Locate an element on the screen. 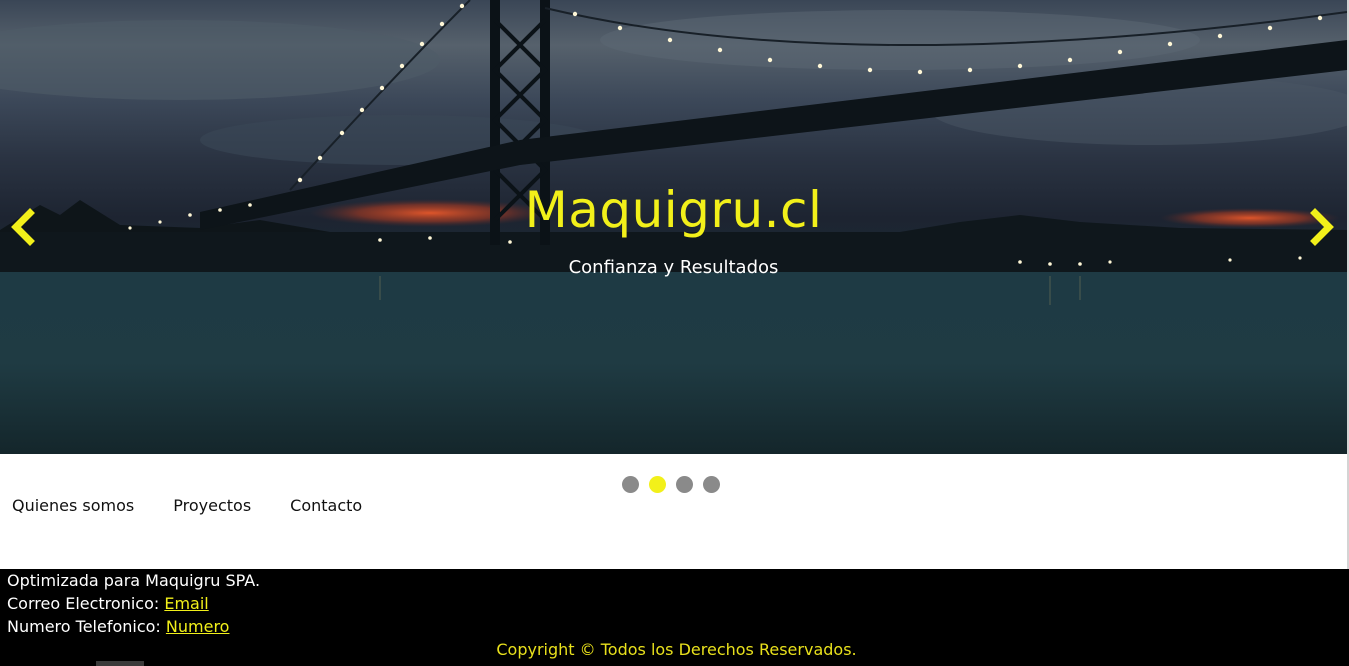 The width and height of the screenshot is (1349, 666). main-nav: Quienes somos Proyectos Contacto is located at coordinates (206, 506).